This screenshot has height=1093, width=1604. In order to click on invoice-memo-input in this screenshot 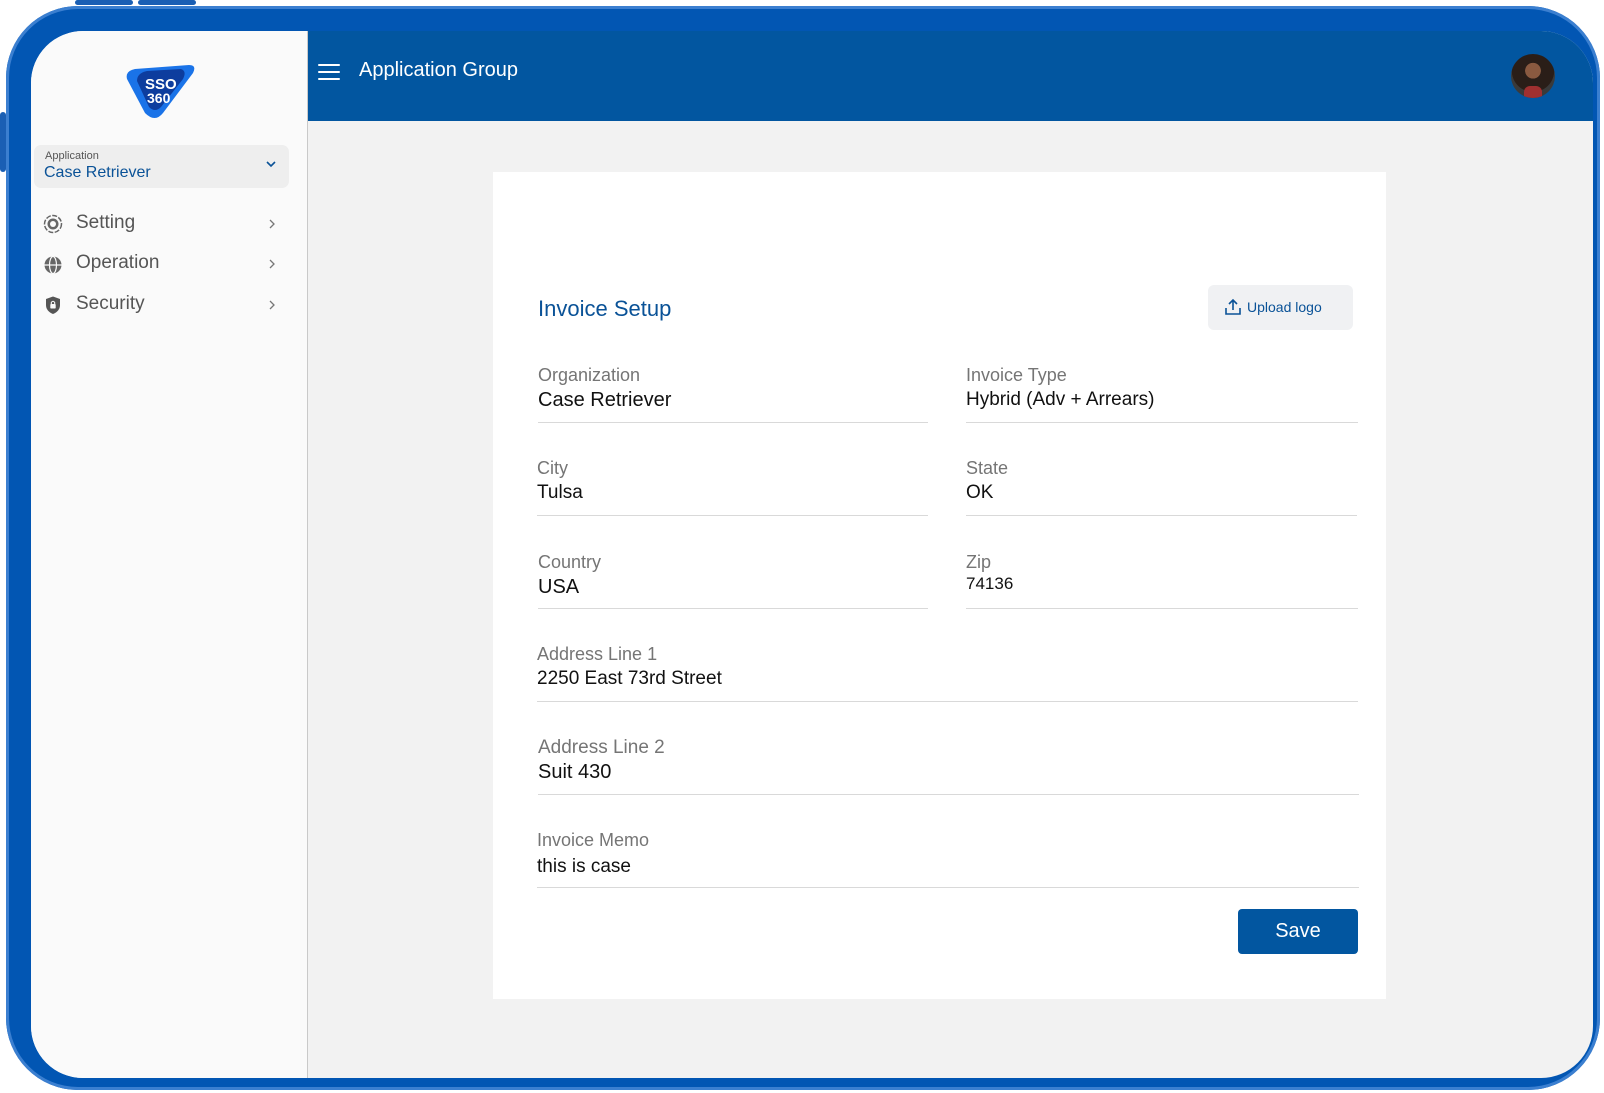, I will do `click(948, 867)`.